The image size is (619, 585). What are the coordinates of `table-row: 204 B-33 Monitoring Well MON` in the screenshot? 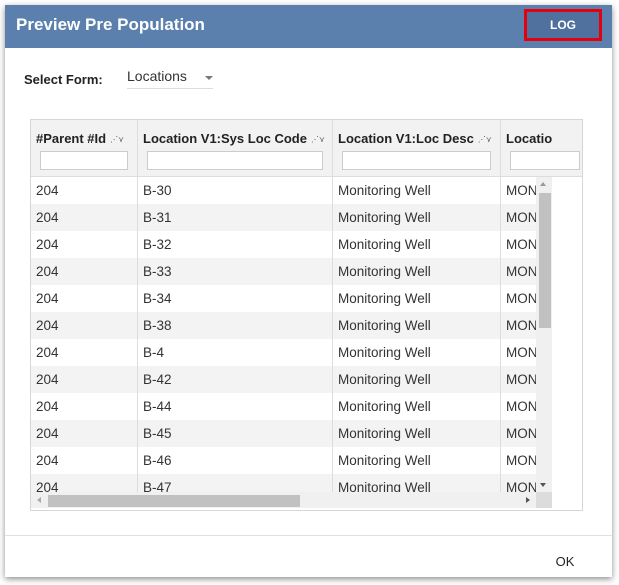 It's located at (283, 271).